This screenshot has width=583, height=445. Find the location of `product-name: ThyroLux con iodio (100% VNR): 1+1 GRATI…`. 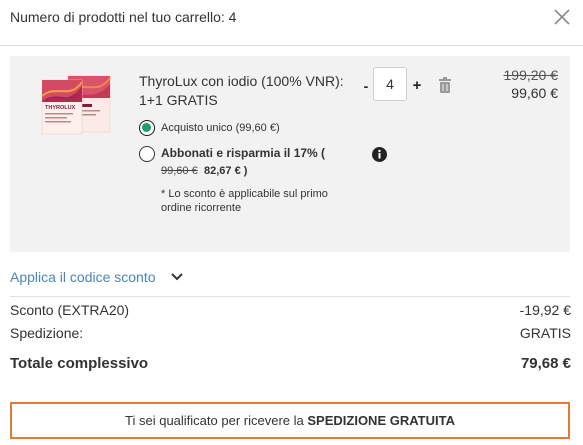

product-name: ThyroLux con iodio (100% VNR): 1+1 GRATI… is located at coordinates (245, 91).